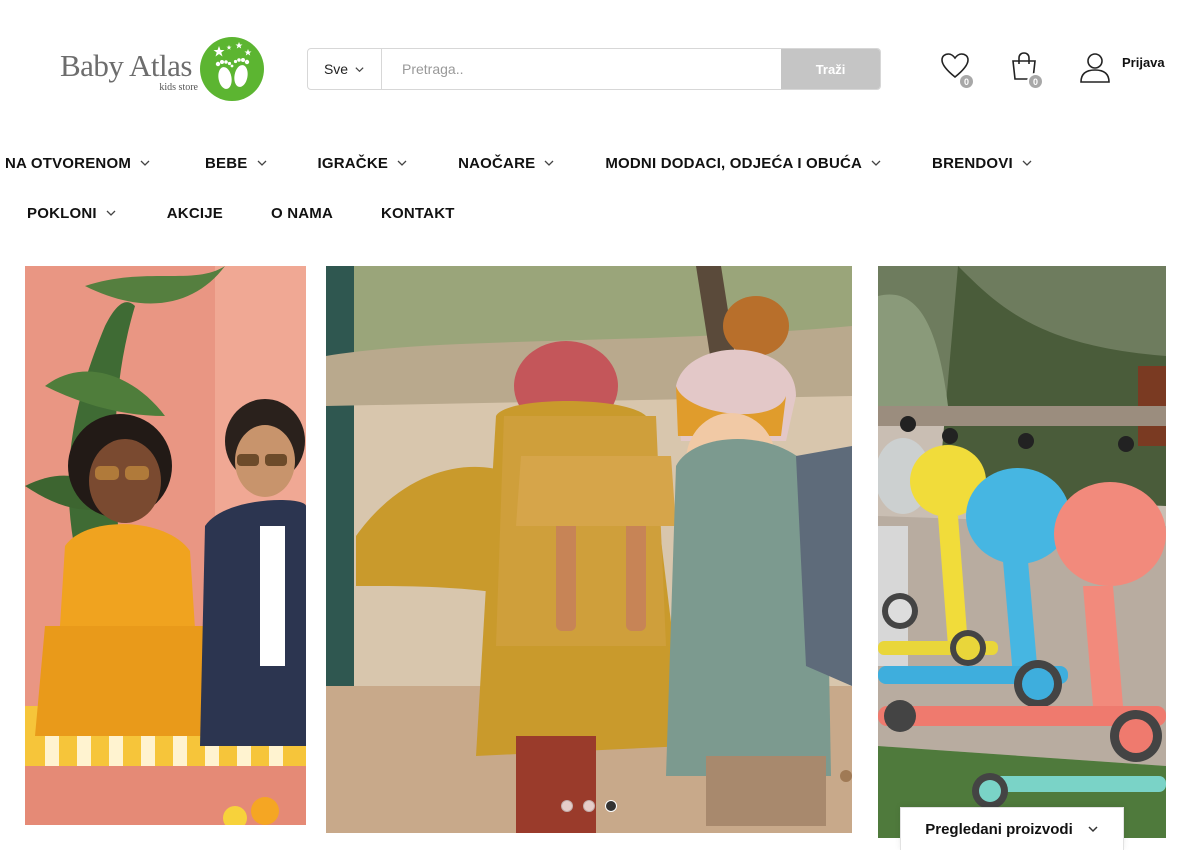  I want to click on search-bar: Sve Traži, so click(594, 69).